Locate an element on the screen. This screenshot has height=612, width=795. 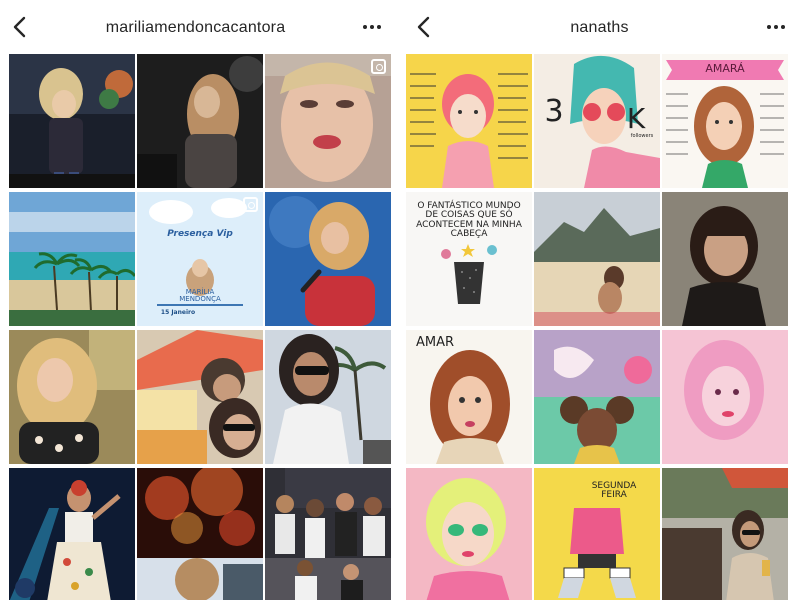
post-photo-concert is located at coordinates (72, 121).